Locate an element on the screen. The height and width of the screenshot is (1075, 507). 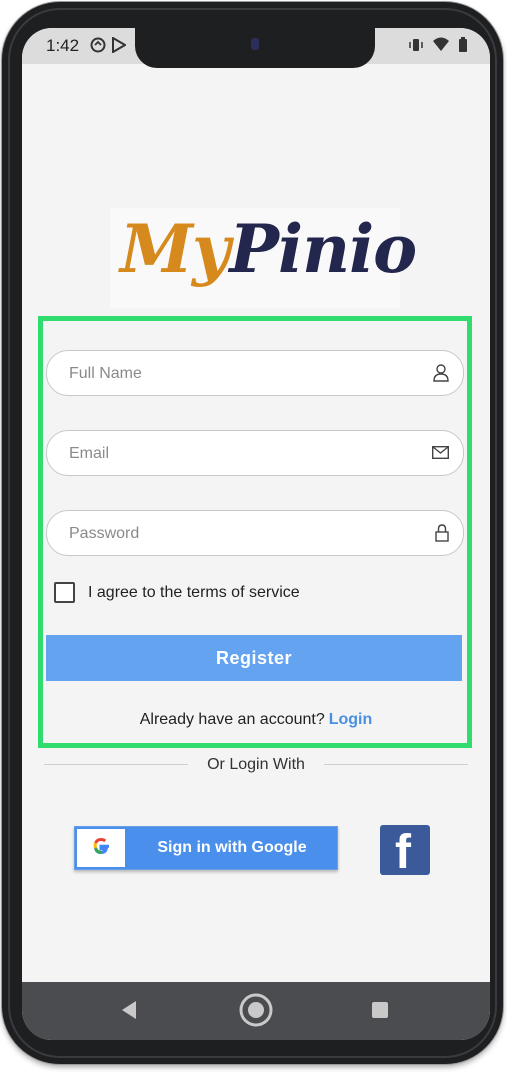
camera-notch is located at coordinates (255, 48).